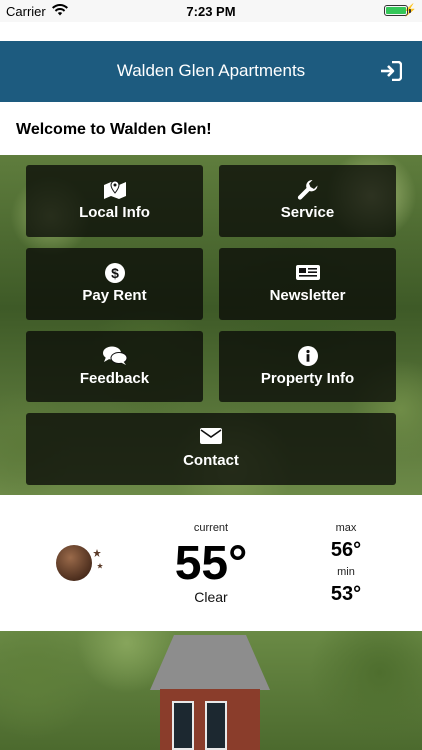 The width and height of the screenshot is (422, 750). I want to click on current-label: current, so click(211, 528).